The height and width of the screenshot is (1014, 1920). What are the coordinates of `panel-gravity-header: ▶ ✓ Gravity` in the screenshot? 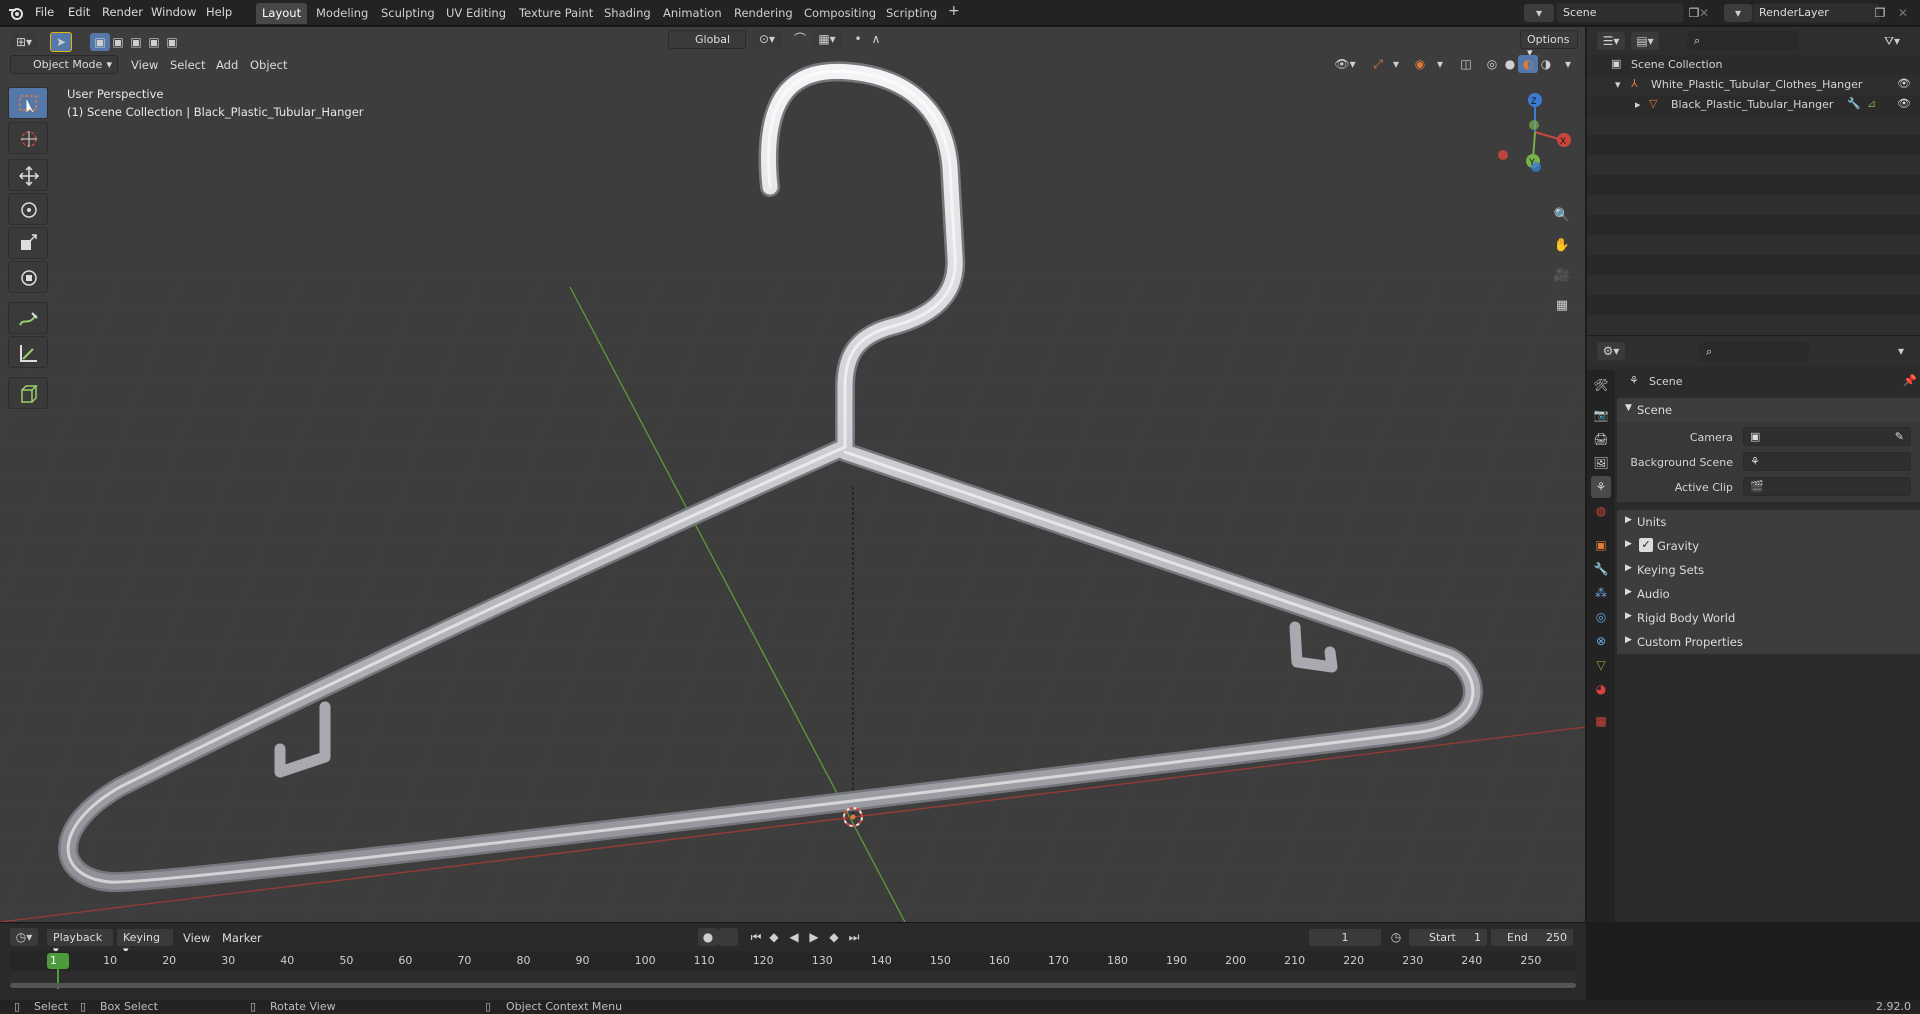 It's located at (1768, 546).